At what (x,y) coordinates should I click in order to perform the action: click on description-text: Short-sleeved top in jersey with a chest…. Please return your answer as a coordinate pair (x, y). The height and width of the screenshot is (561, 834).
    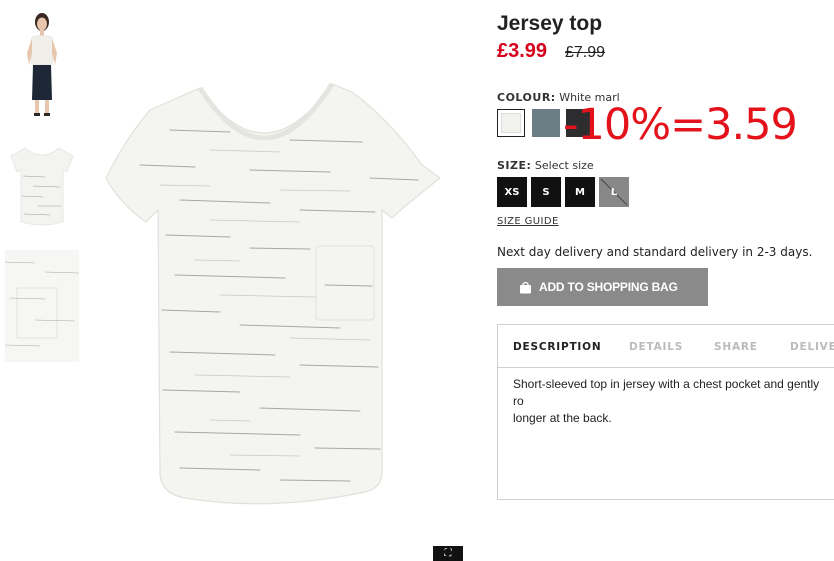
    Looking at the image, I should click on (666, 401).